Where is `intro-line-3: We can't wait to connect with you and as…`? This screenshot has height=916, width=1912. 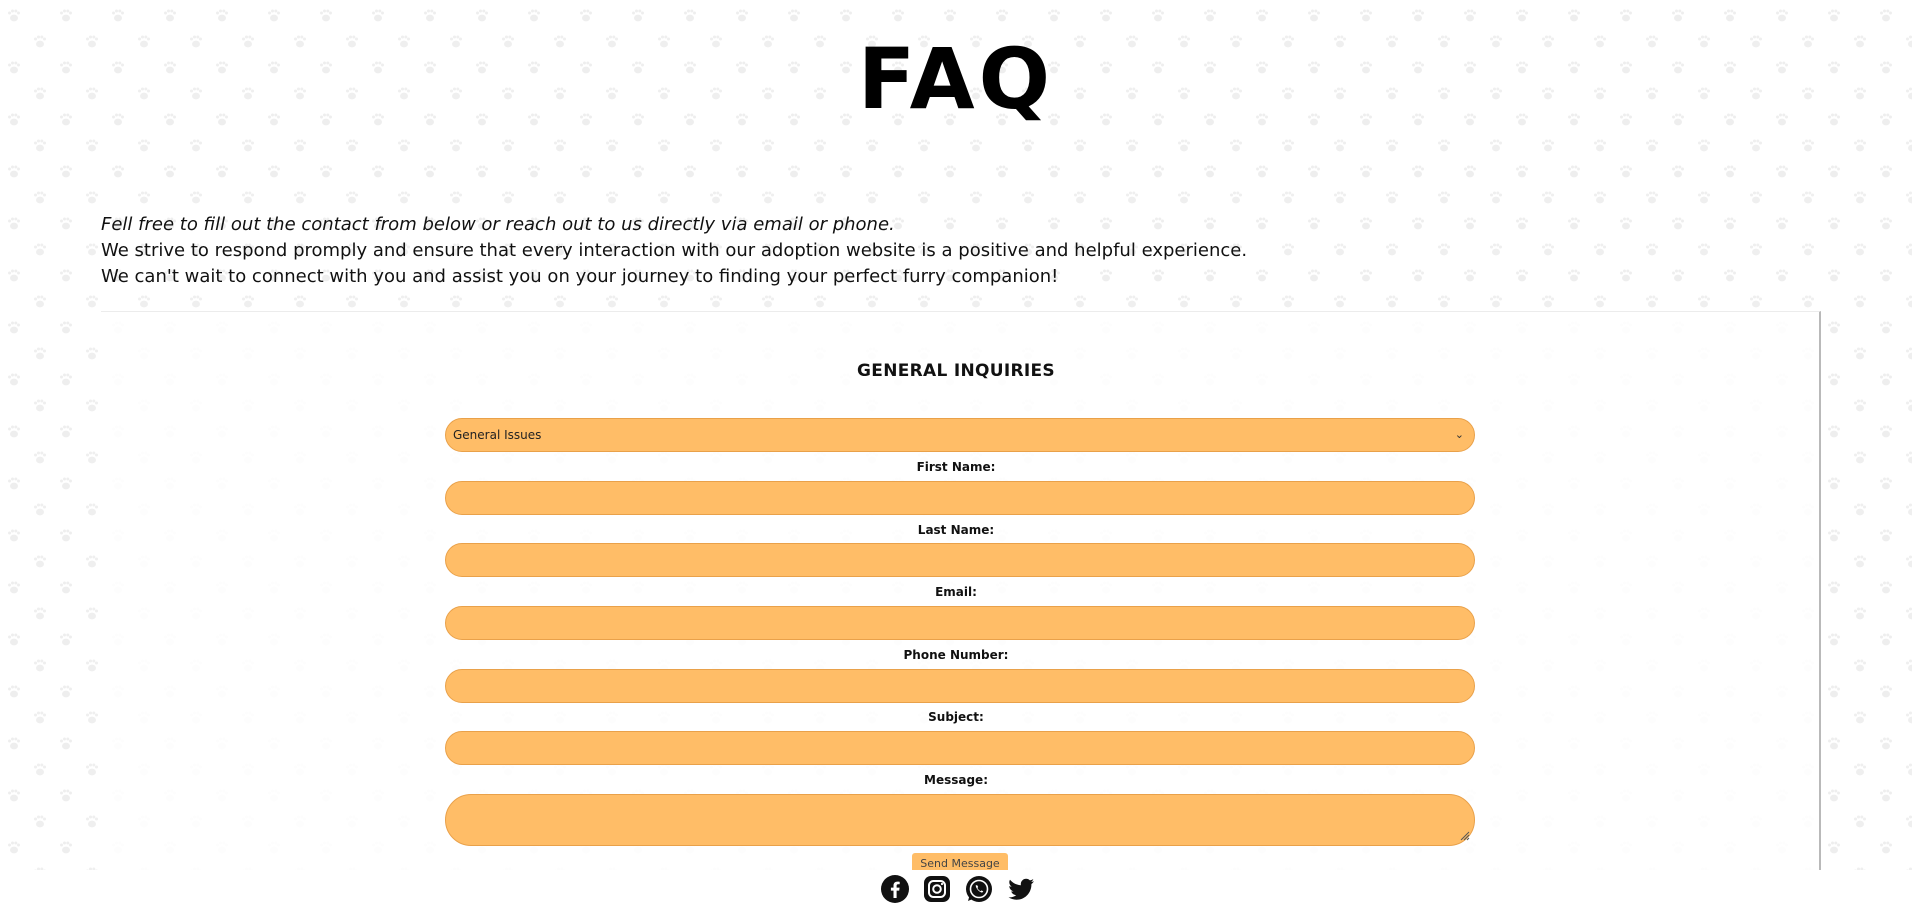 intro-line-3: We can't wait to connect with you and as… is located at coordinates (580, 276).